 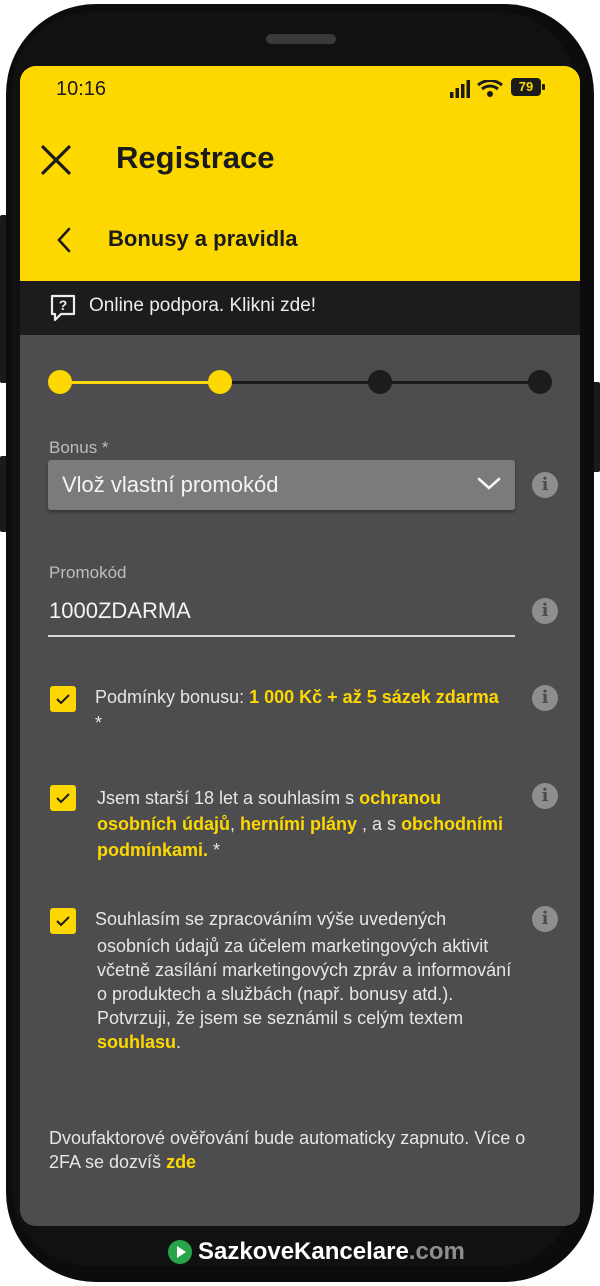 What do you see at coordinates (170, 697) in the screenshot?
I see `bonus-terms-label: Podmínky bonusu:` at bounding box center [170, 697].